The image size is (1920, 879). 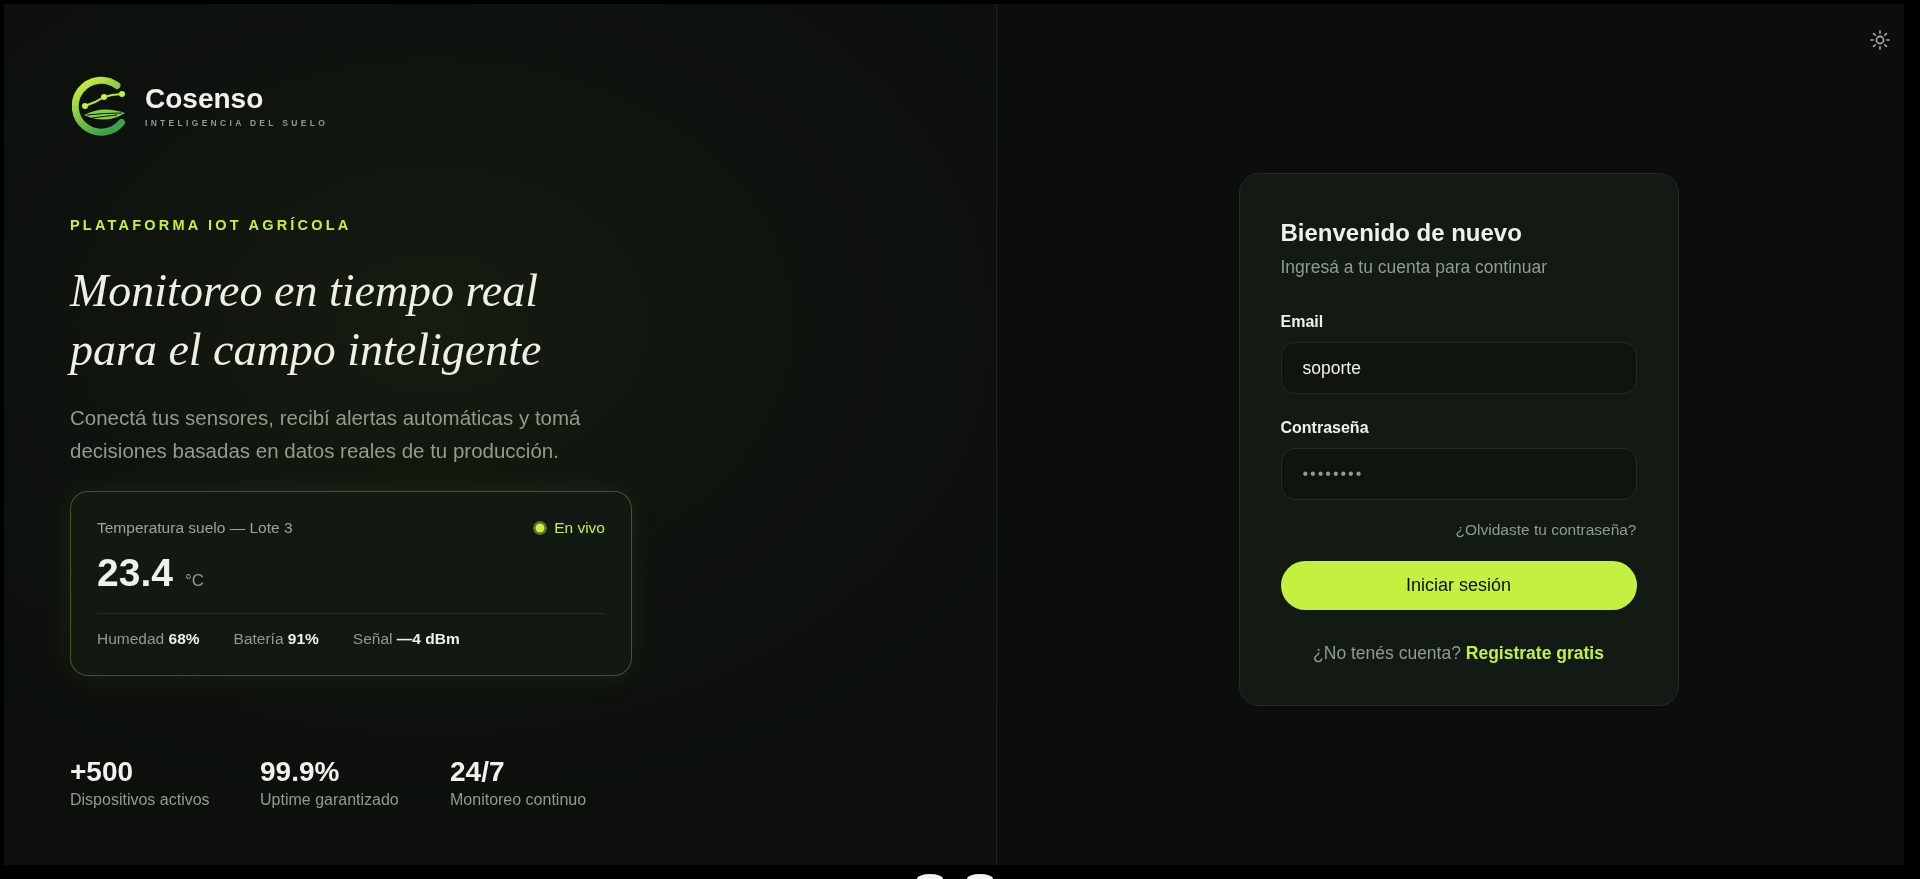 What do you see at coordinates (540, 528) in the screenshot?
I see `status-dot-icon` at bounding box center [540, 528].